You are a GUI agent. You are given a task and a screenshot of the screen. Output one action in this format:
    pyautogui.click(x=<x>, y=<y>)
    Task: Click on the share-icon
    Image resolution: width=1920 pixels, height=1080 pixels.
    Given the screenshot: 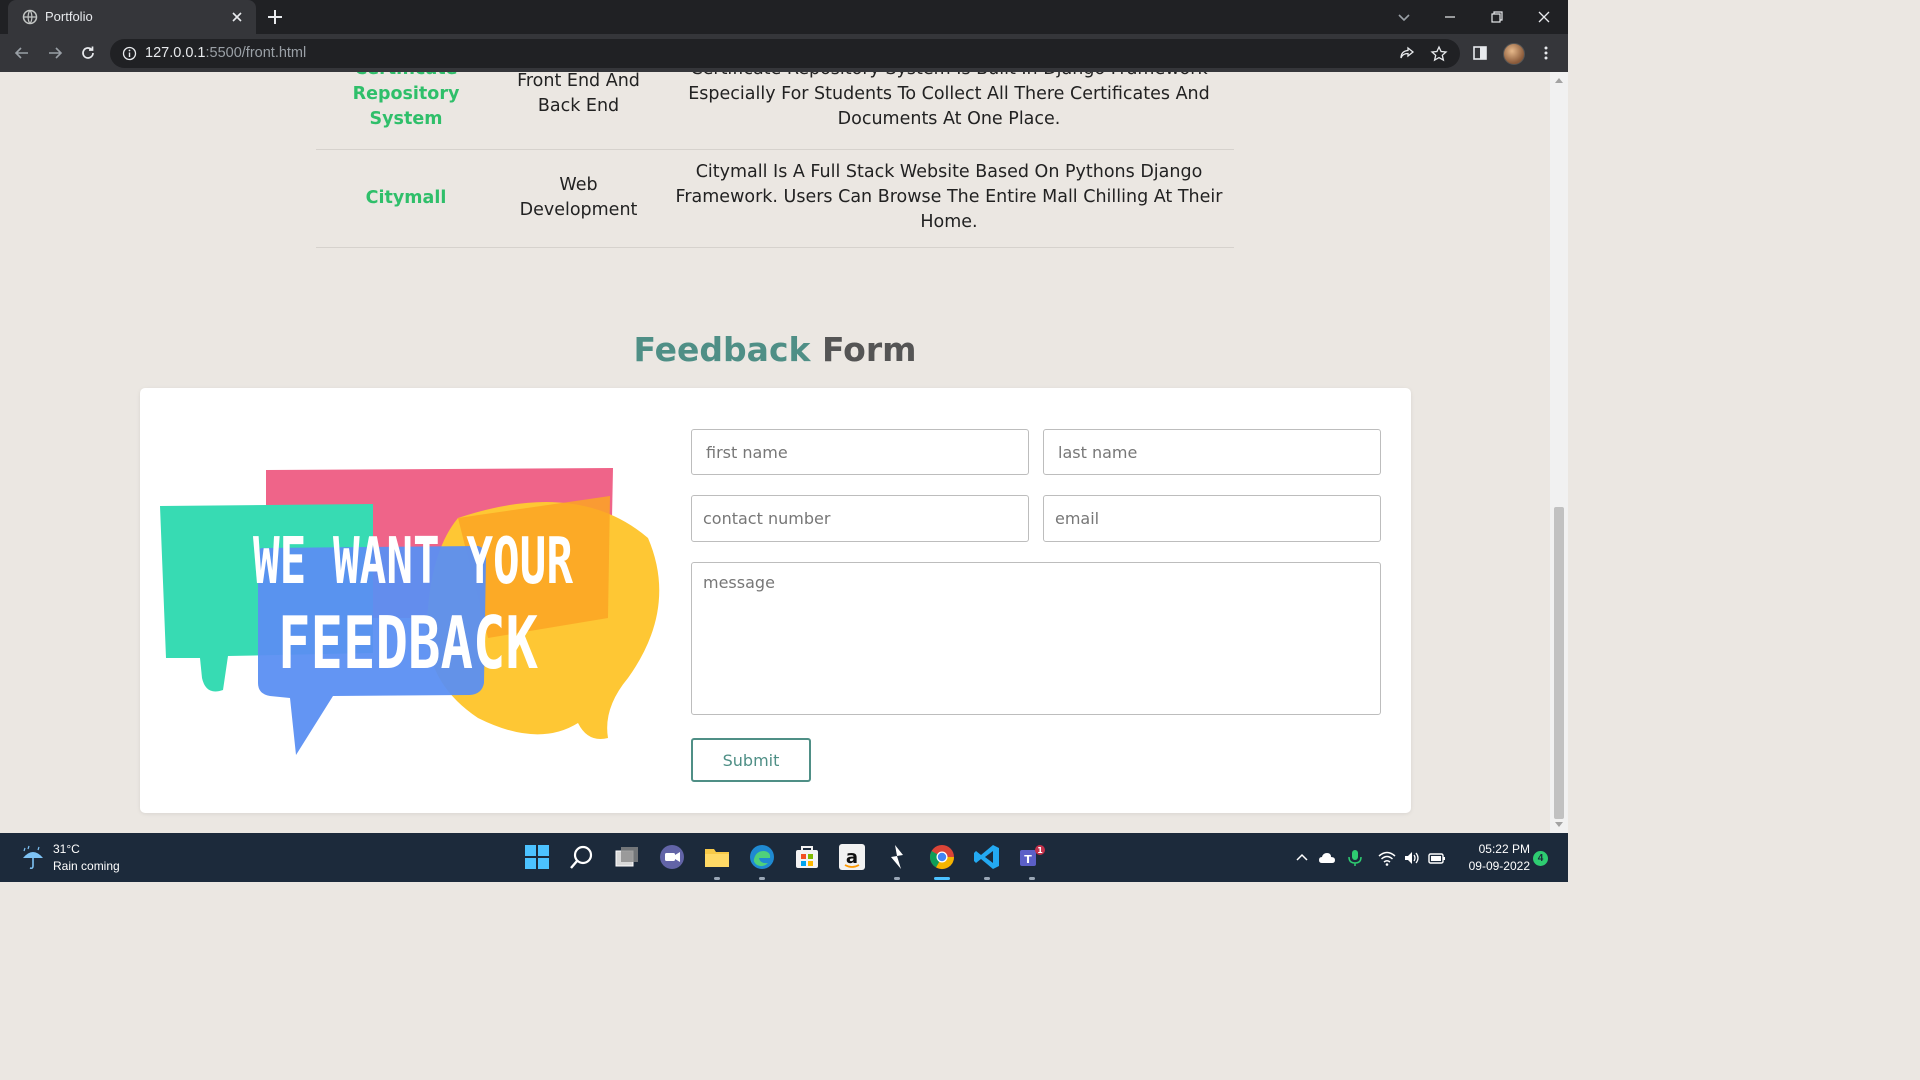 What is the action you would take?
    pyautogui.click(x=1407, y=54)
    